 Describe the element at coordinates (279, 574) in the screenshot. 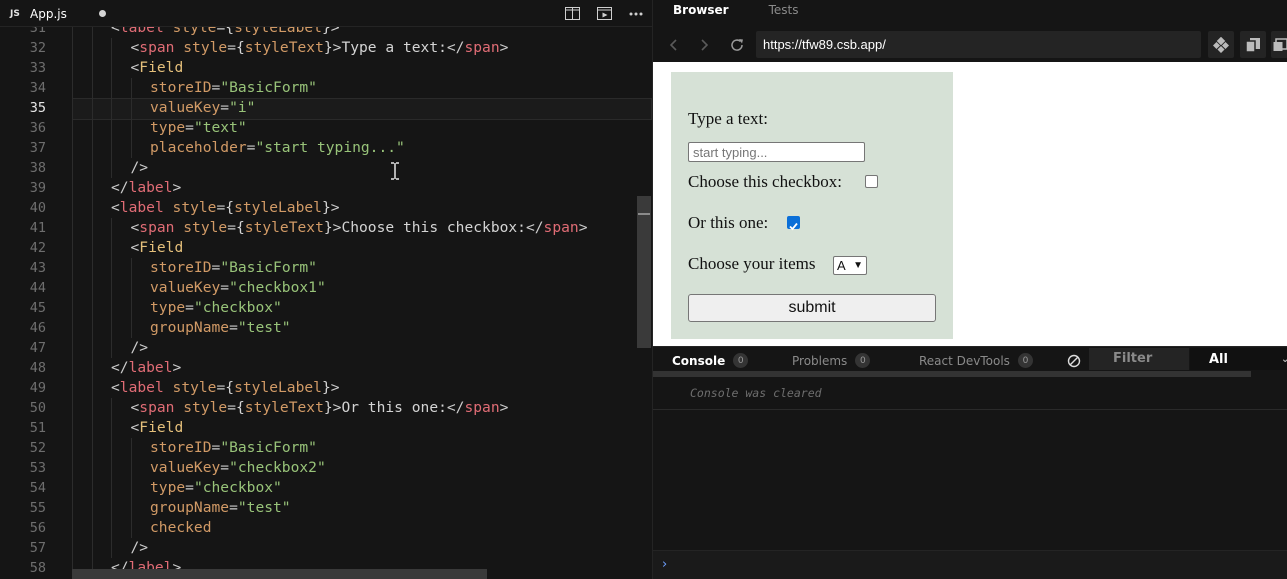

I see `editor-horizontal-scroll-thumb` at that location.